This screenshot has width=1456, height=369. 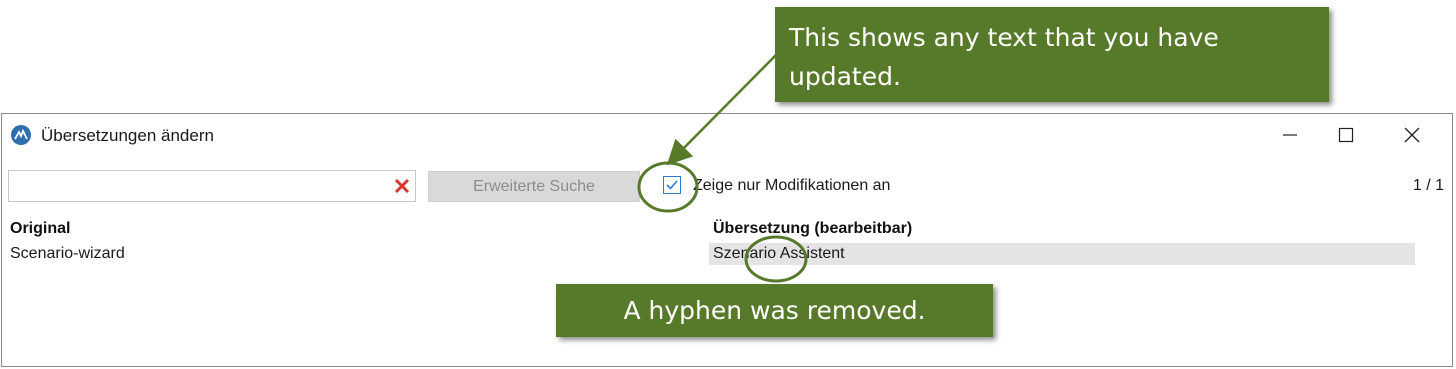 I want to click on advanced-search-button: Erweiterte Suche, so click(x=534, y=186).